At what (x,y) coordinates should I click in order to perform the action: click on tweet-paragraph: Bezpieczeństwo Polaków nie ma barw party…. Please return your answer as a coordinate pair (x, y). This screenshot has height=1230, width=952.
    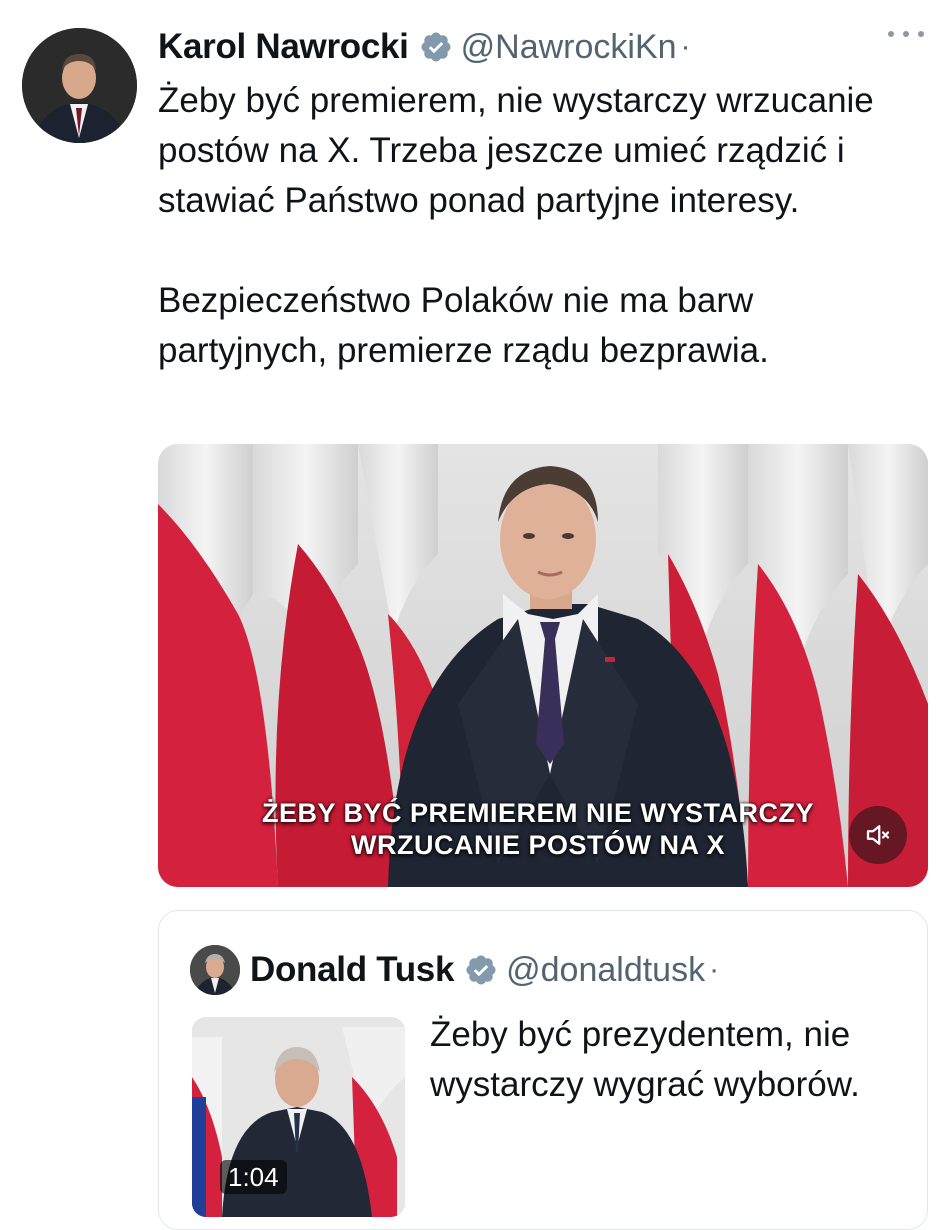
    Looking at the image, I should click on (463, 325).